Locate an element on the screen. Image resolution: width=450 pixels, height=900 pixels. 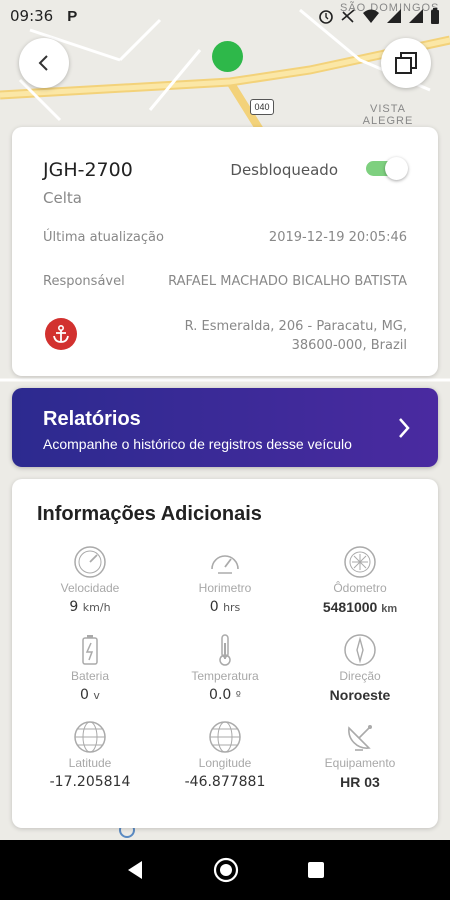
battery-icon is located at coordinates (90, 650).